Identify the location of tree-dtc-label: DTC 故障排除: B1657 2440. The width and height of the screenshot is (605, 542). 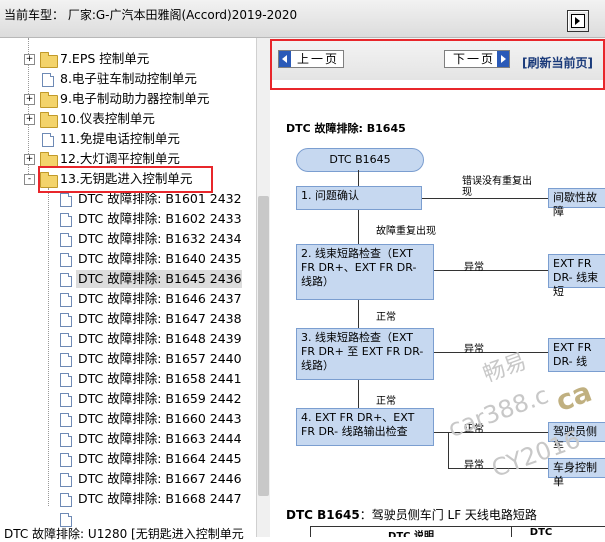
(160, 358).